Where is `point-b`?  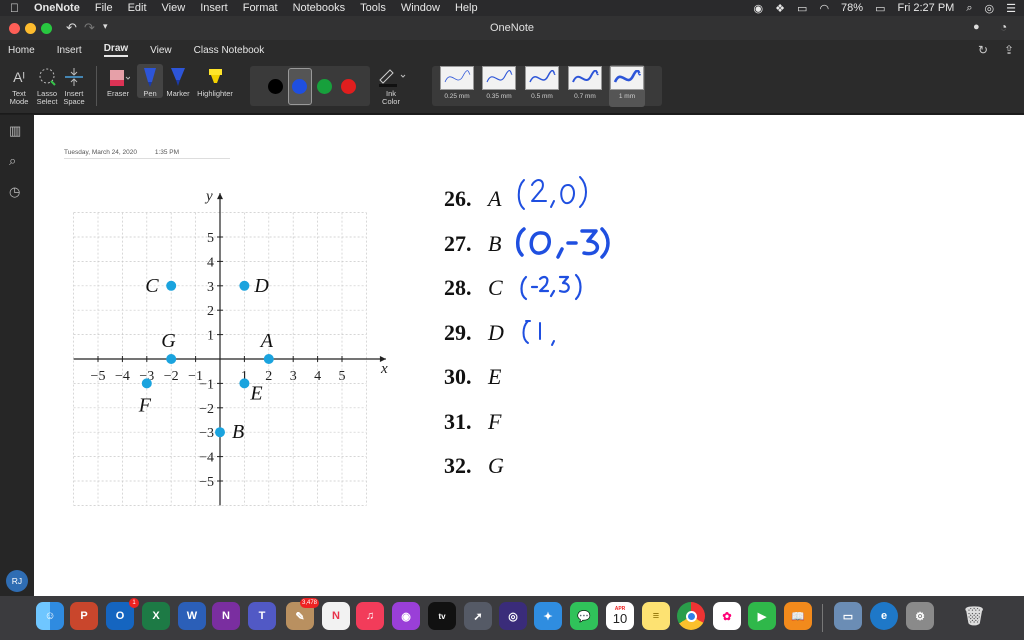
point-b is located at coordinates (220, 432).